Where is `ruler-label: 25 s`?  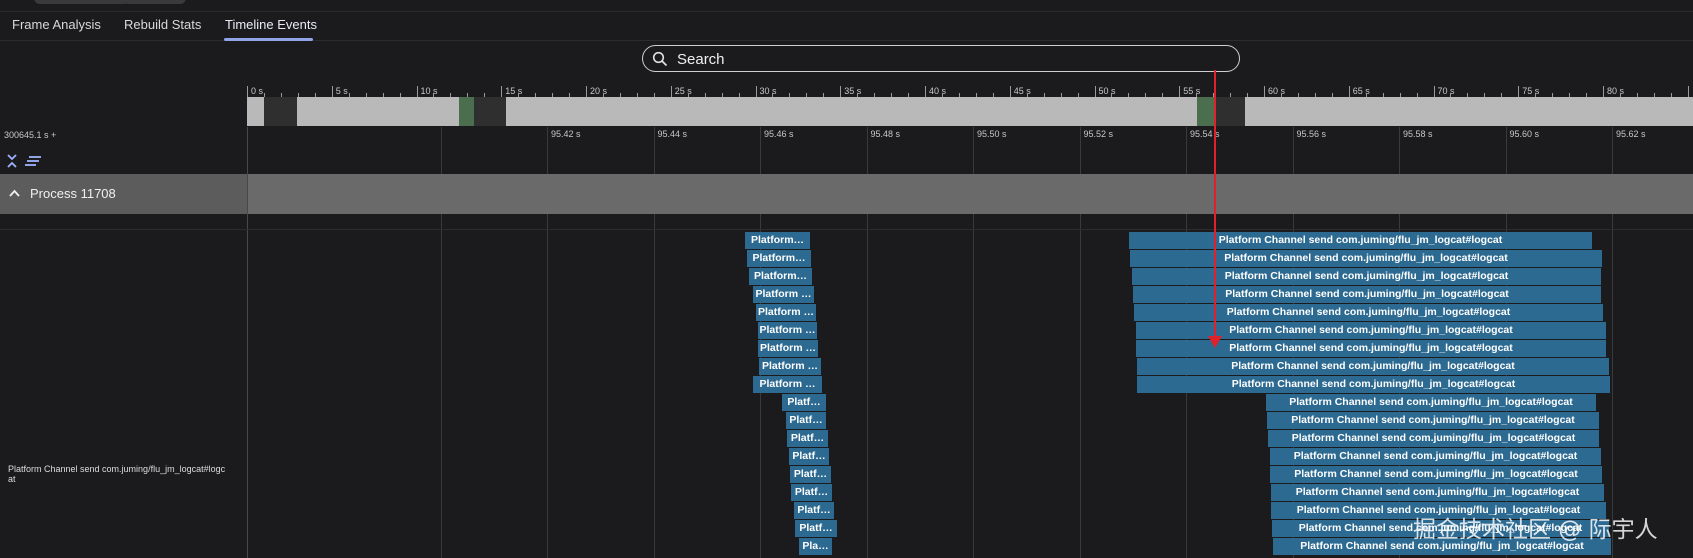 ruler-label: 25 s is located at coordinates (683, 91).